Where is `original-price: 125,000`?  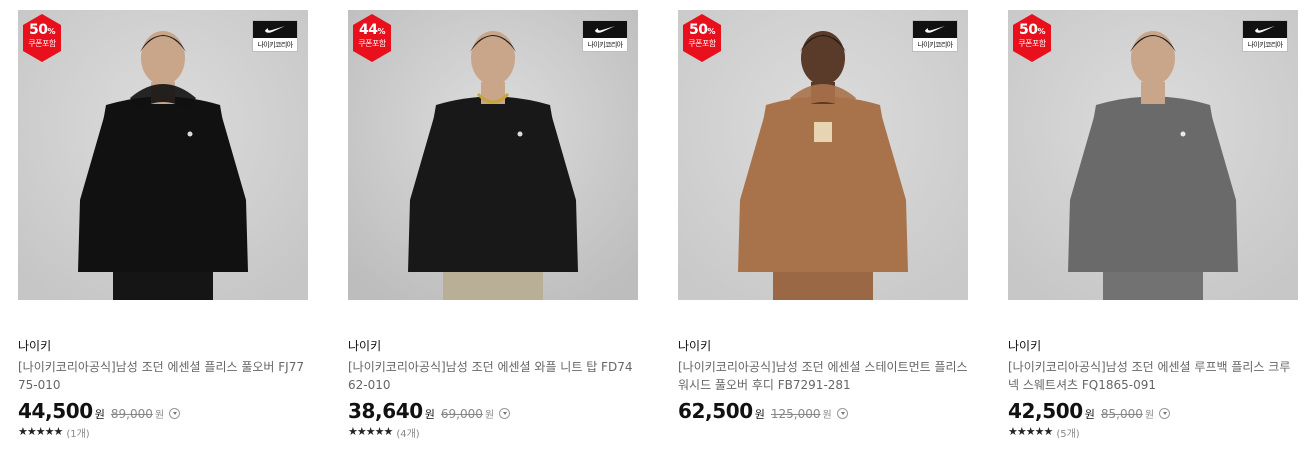
original-price: 125,000 is located at coordinates (795, 414).